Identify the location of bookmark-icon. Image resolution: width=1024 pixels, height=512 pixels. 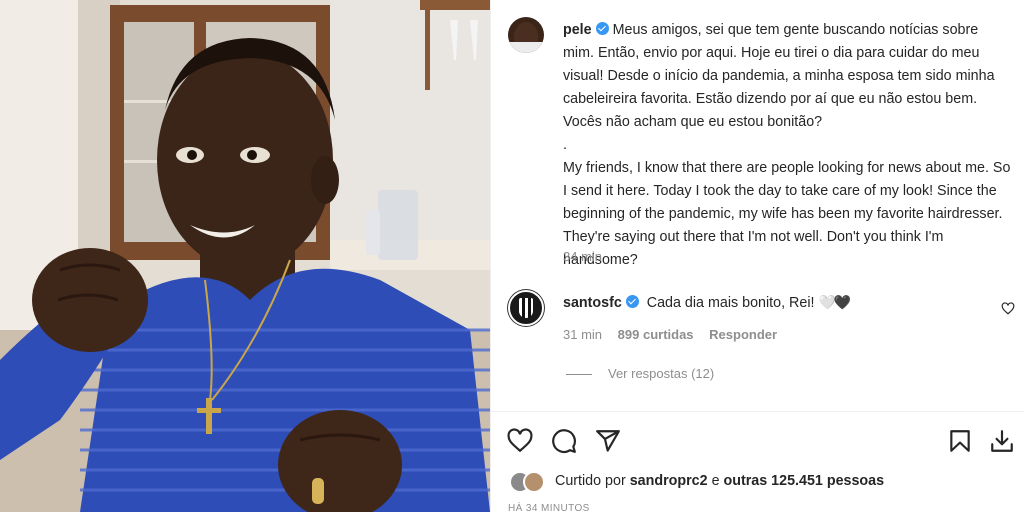
(960, 441).